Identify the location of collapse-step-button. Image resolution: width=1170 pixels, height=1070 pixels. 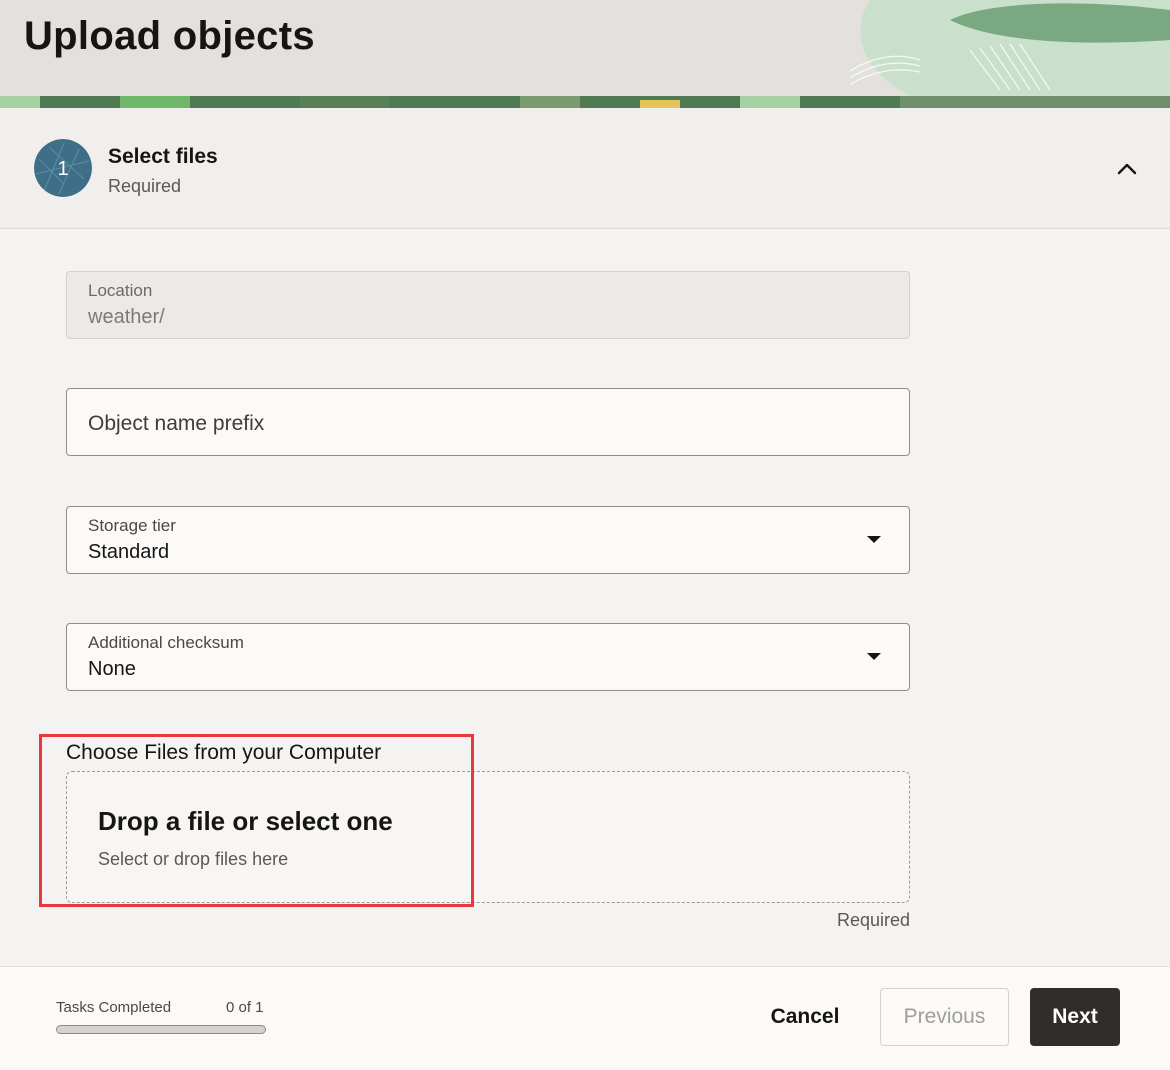
(1127, 169).